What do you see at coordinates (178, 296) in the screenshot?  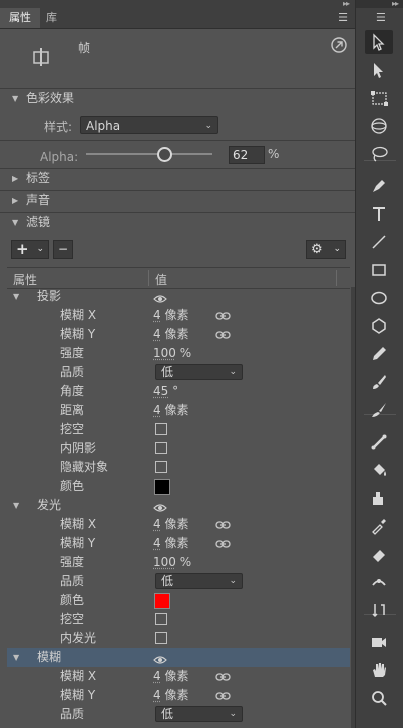 I see `filter-group-row: ▼ 投影` at bounding box center [178, 296].